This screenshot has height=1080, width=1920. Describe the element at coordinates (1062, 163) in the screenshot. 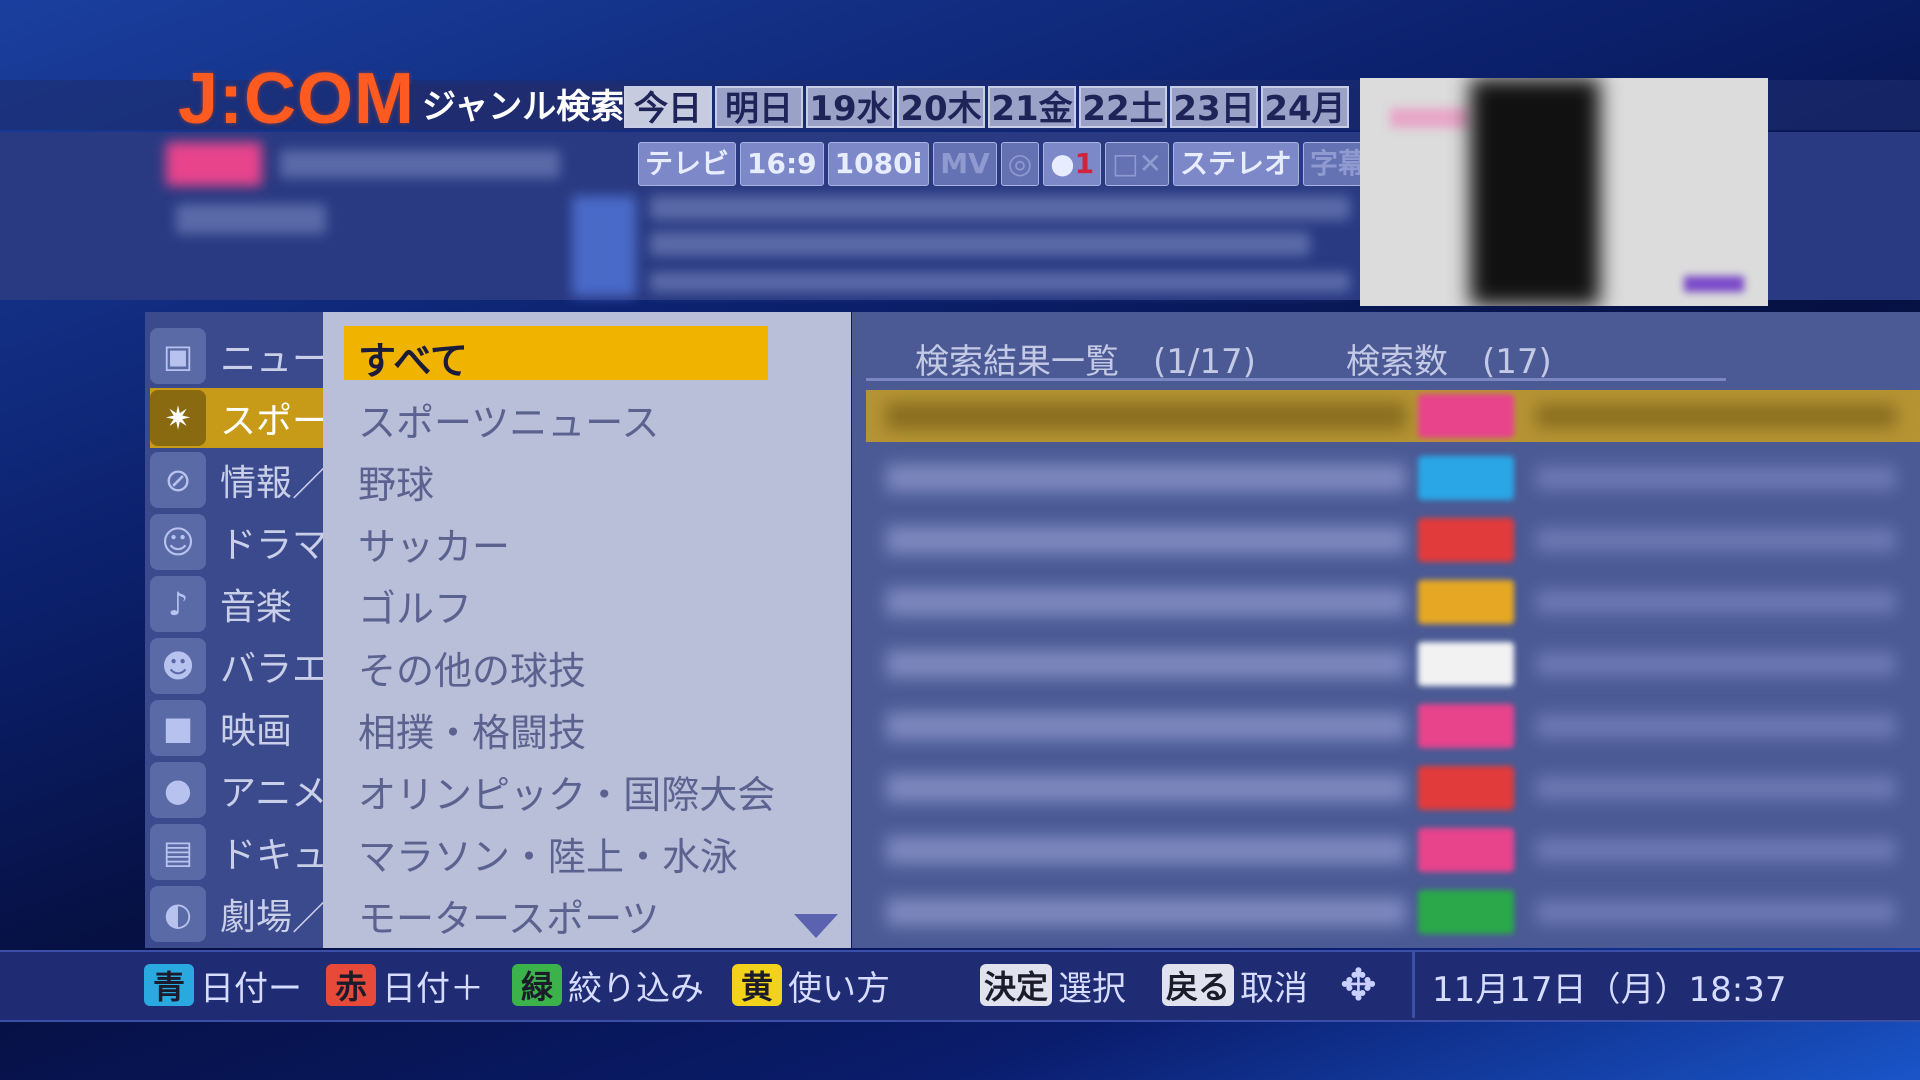

I see `disc-icon: ●` at that location.